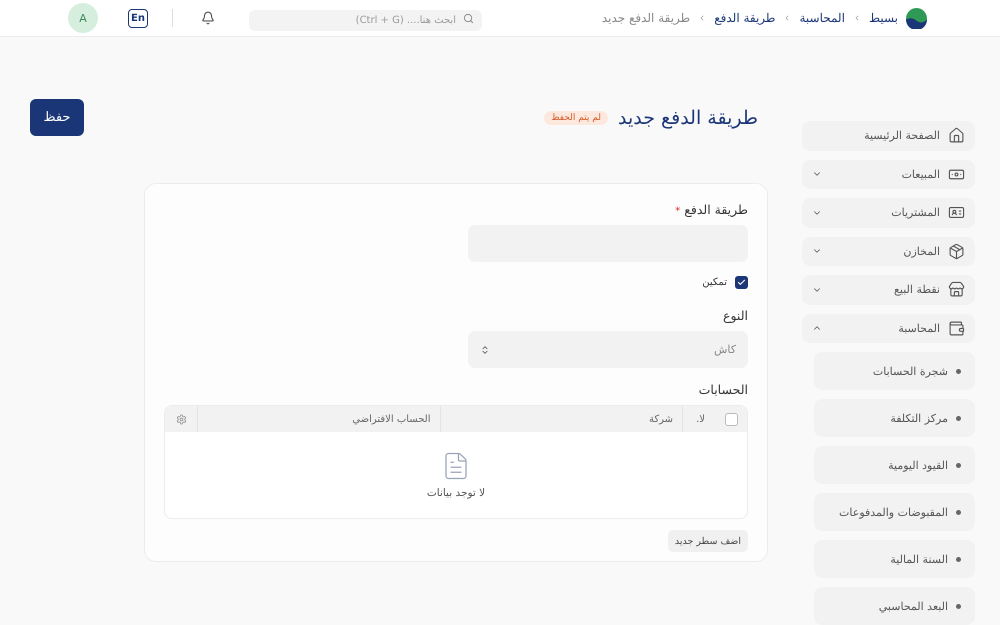  I want to click on sidebar-item: المخازن, so click(888, 251).